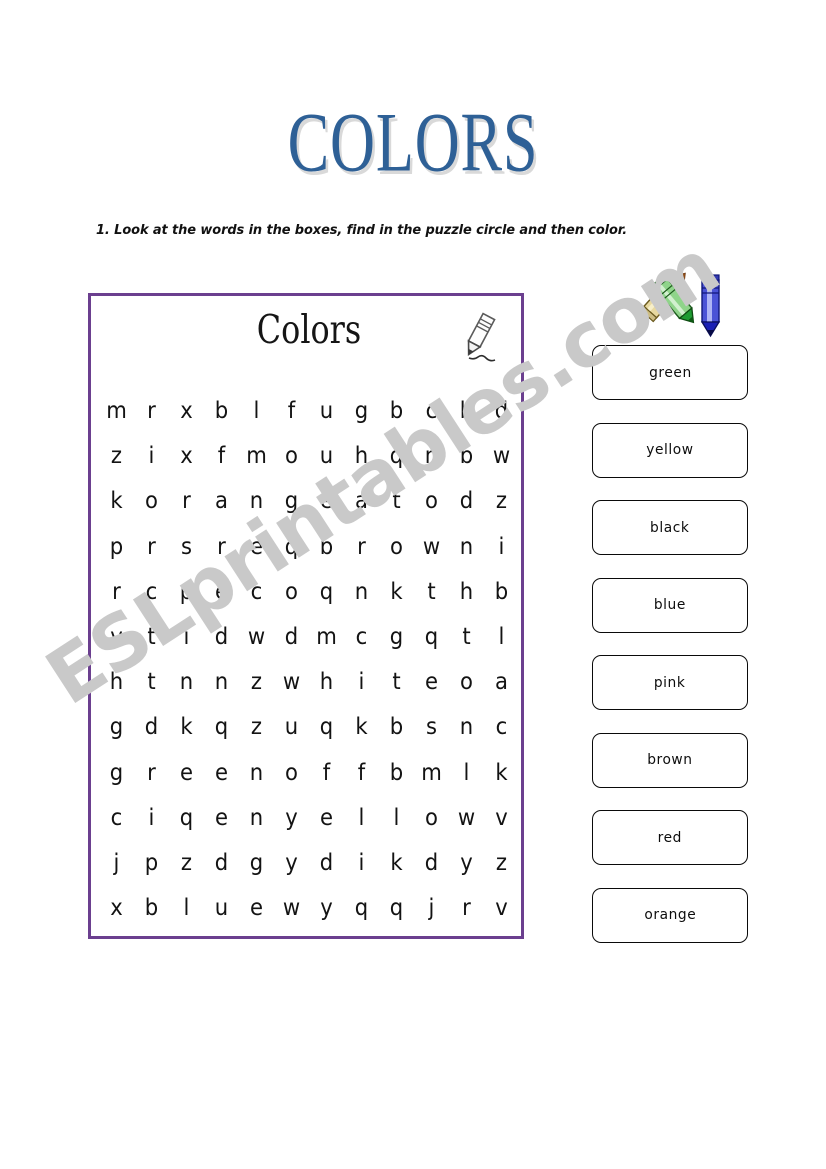 This screenshot has width=826, height=1169. I want to click on grid-letter: p, so click(151, 862).